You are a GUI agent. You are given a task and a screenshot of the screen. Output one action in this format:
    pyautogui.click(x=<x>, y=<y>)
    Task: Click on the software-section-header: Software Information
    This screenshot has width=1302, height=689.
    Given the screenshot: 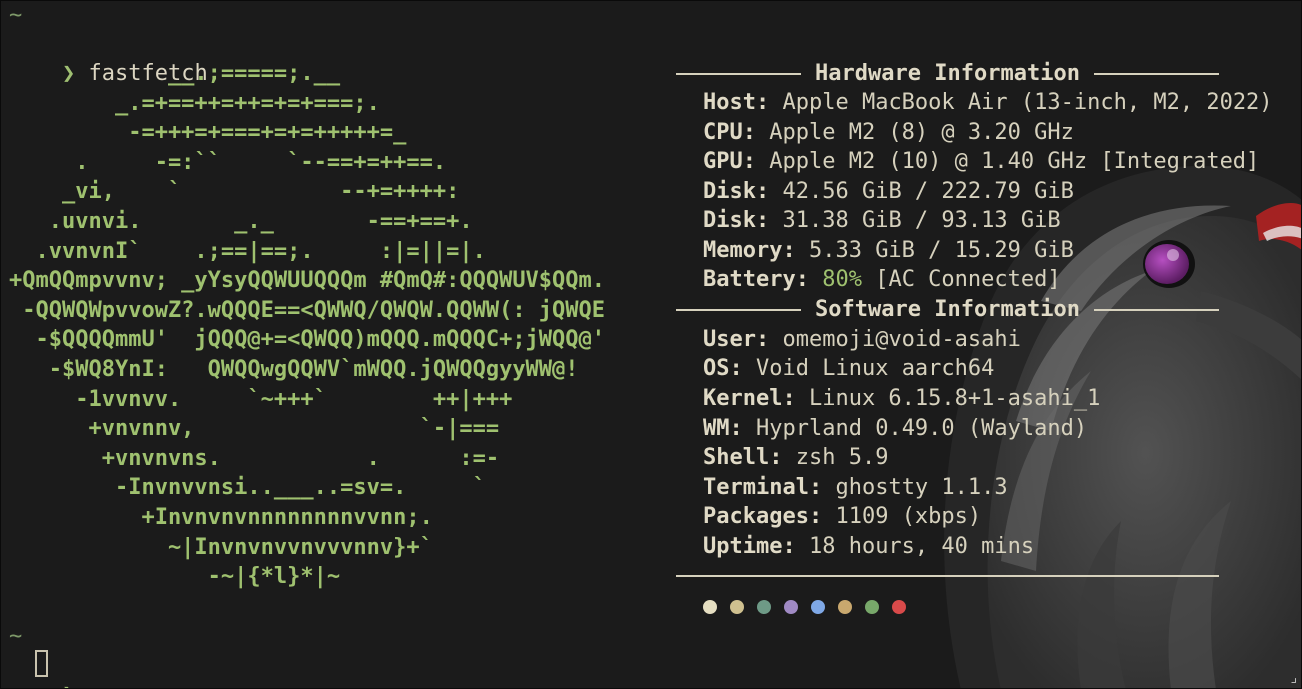 What is the action you would take?
    pyautogui.click(x=947, y=309)
    